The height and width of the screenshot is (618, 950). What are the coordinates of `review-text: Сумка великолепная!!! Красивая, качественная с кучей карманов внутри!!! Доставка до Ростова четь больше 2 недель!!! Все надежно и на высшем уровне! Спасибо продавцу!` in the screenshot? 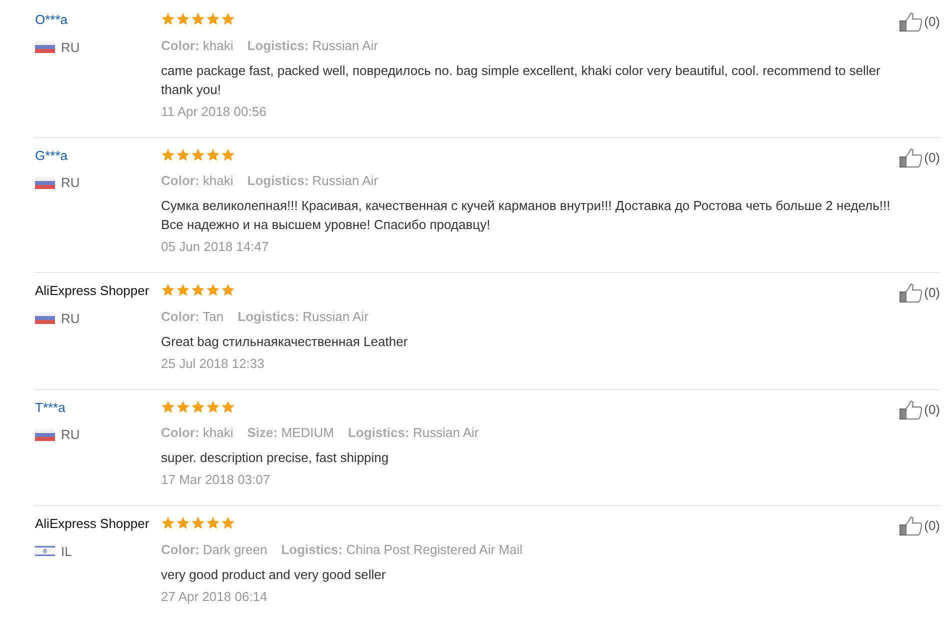 It's located at (526, 215).